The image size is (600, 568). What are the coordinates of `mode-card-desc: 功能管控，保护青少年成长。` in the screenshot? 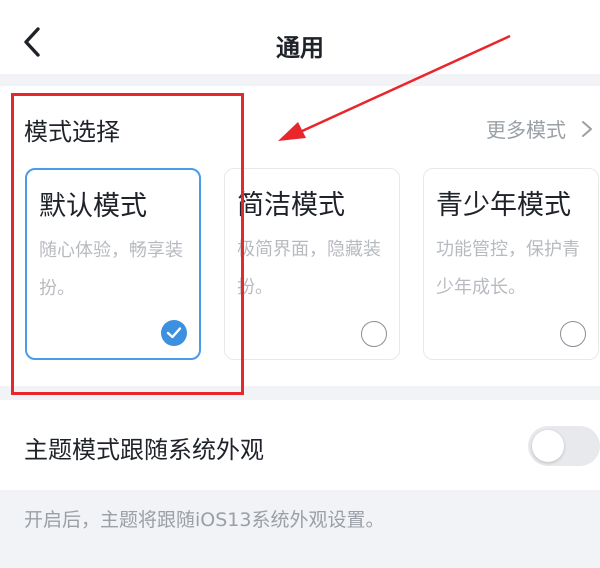 It's located at (508, 268).